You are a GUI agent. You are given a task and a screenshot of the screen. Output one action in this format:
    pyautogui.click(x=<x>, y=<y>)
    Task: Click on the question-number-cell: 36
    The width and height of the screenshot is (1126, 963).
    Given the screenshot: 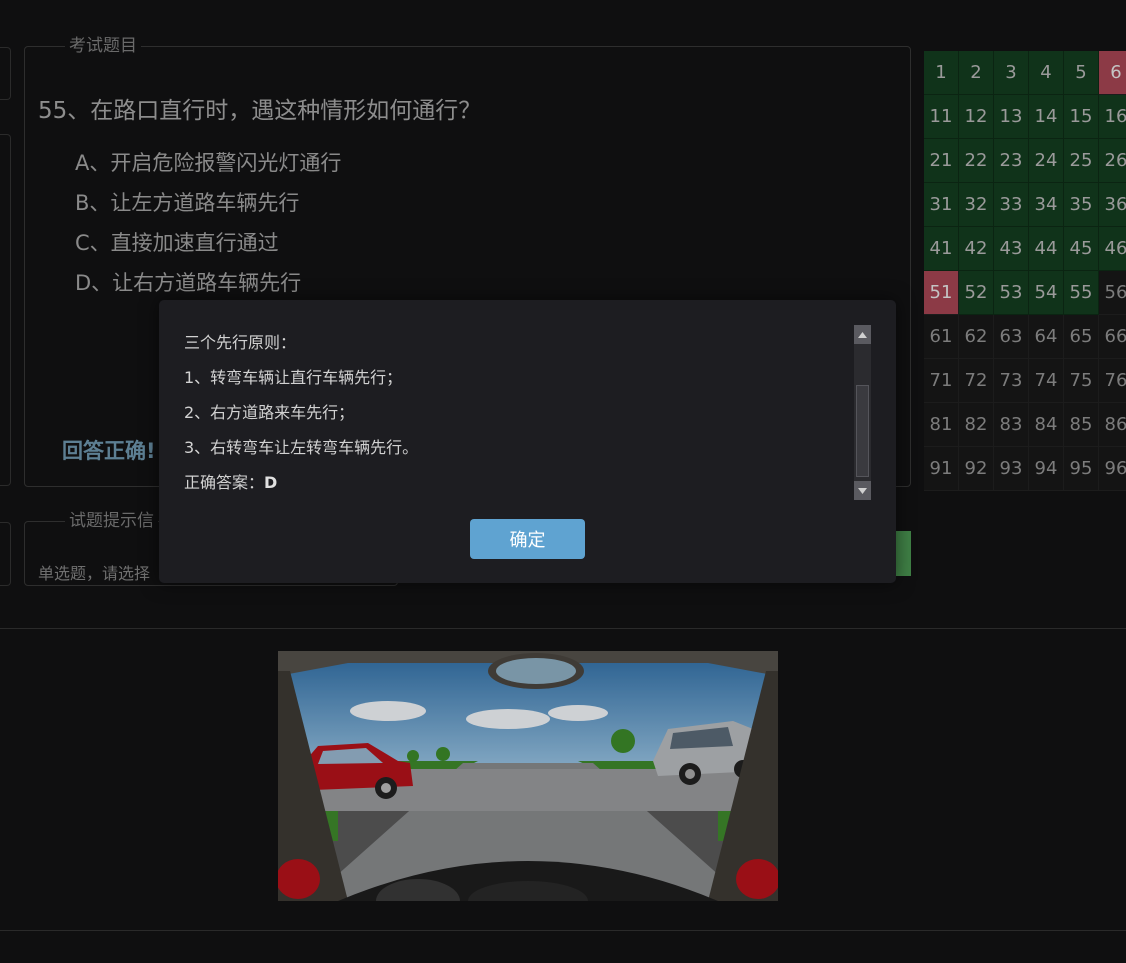 What is the action you would take?
    pyautogui.click(x=1112, y=205)
    